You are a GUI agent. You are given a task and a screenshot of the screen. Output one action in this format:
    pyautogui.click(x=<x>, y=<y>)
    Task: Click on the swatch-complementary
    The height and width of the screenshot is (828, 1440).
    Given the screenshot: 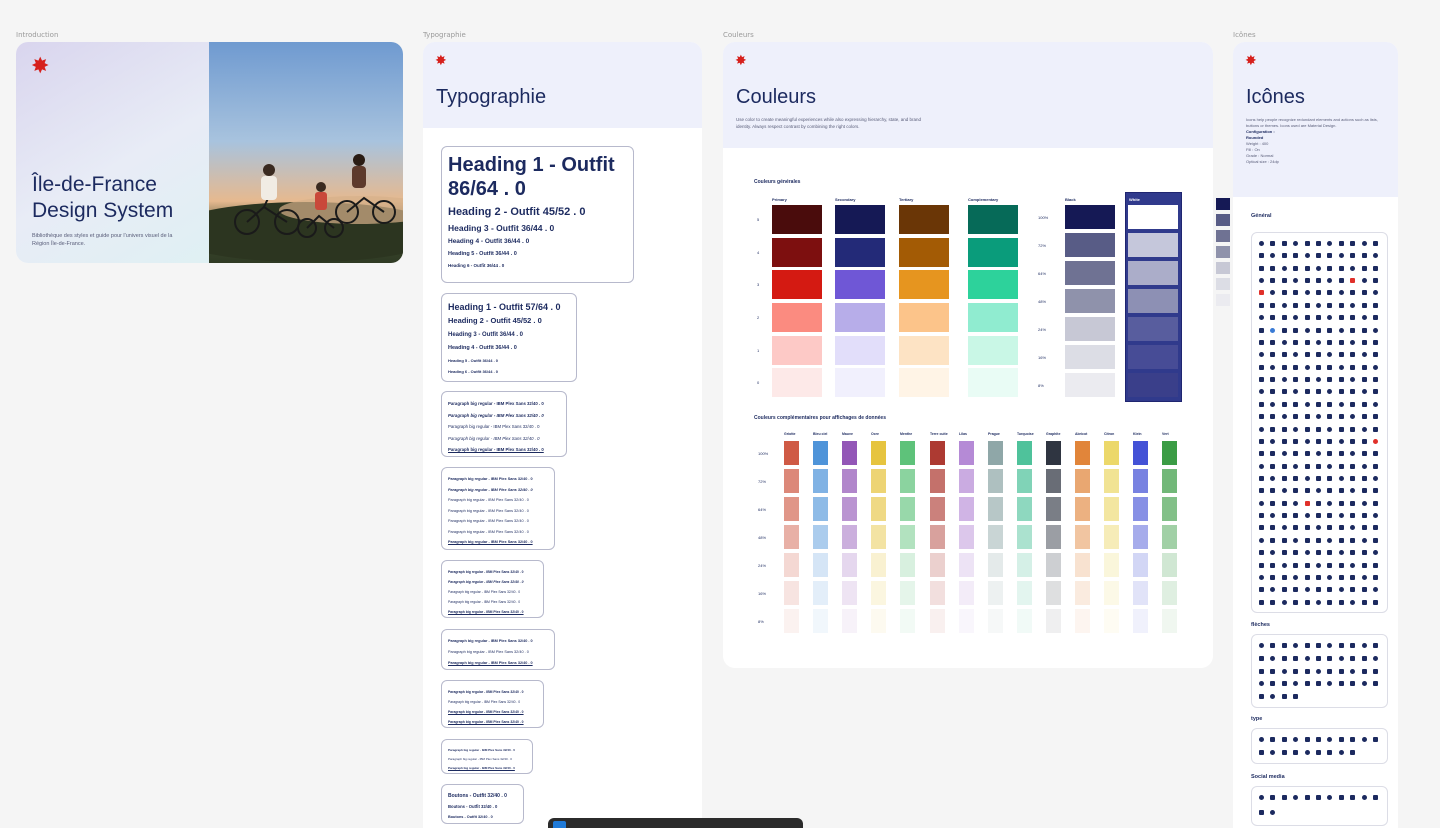 What is the action you would take?
    pyautogui.click(x=993, y=219)
    